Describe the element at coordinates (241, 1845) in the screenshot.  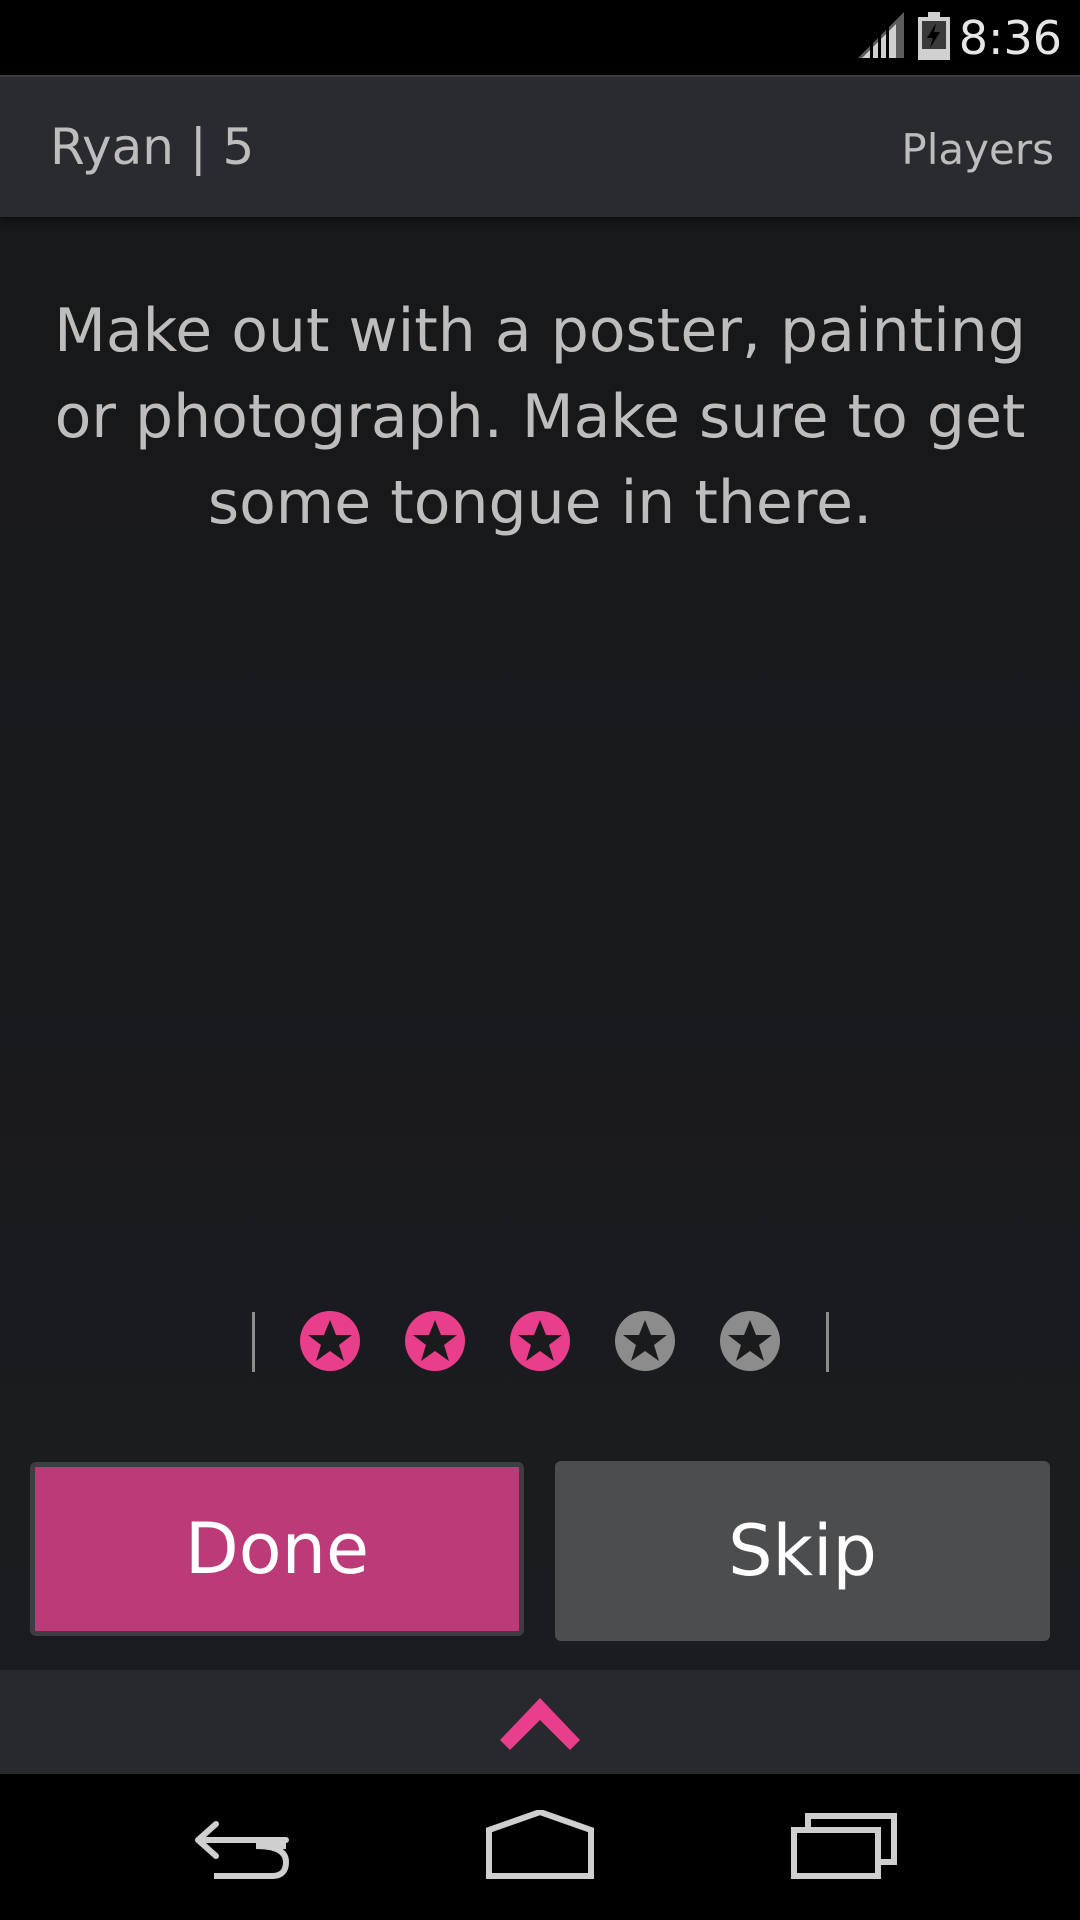
I see `back-icon` at that location.